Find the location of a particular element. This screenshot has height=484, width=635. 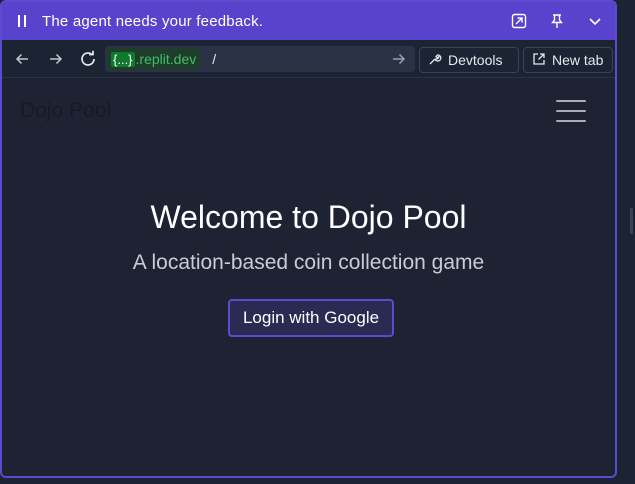

wrench-icon is located at coordinates (435, 60).